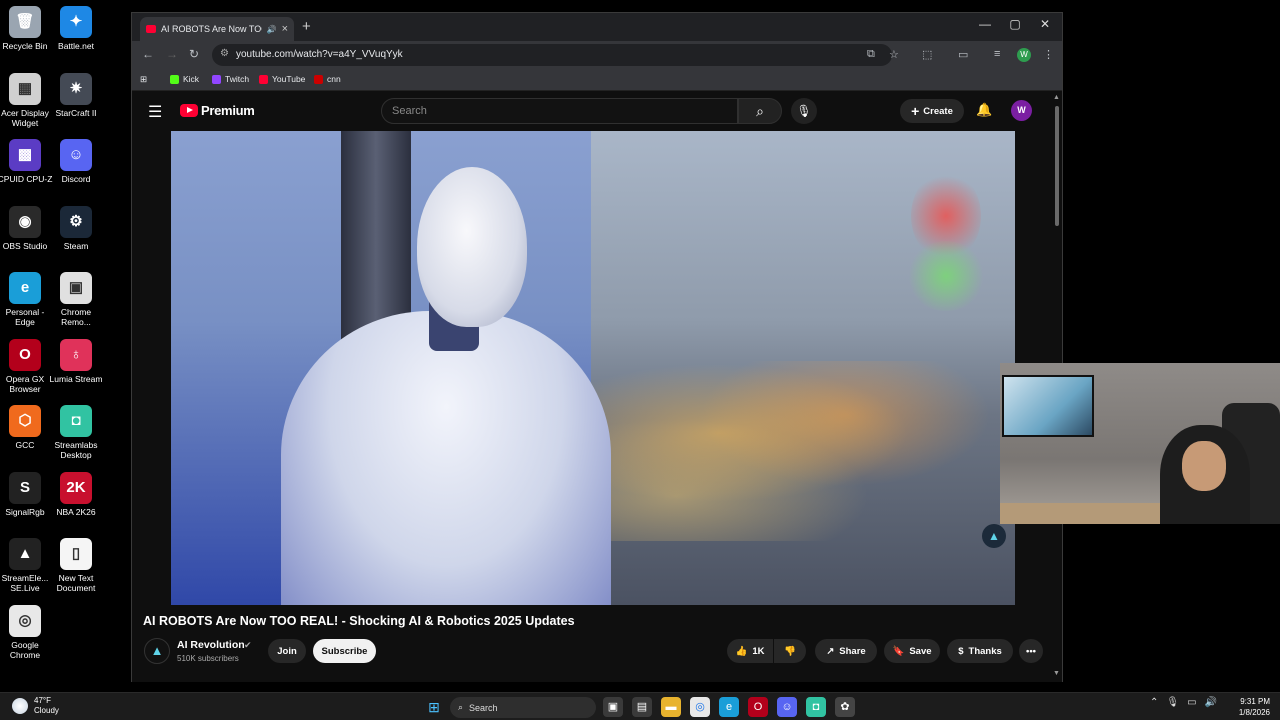 This screenshot has height=720, width=1280. I want to click on hamburger-menu-icon: ☰, so click(155, 112).